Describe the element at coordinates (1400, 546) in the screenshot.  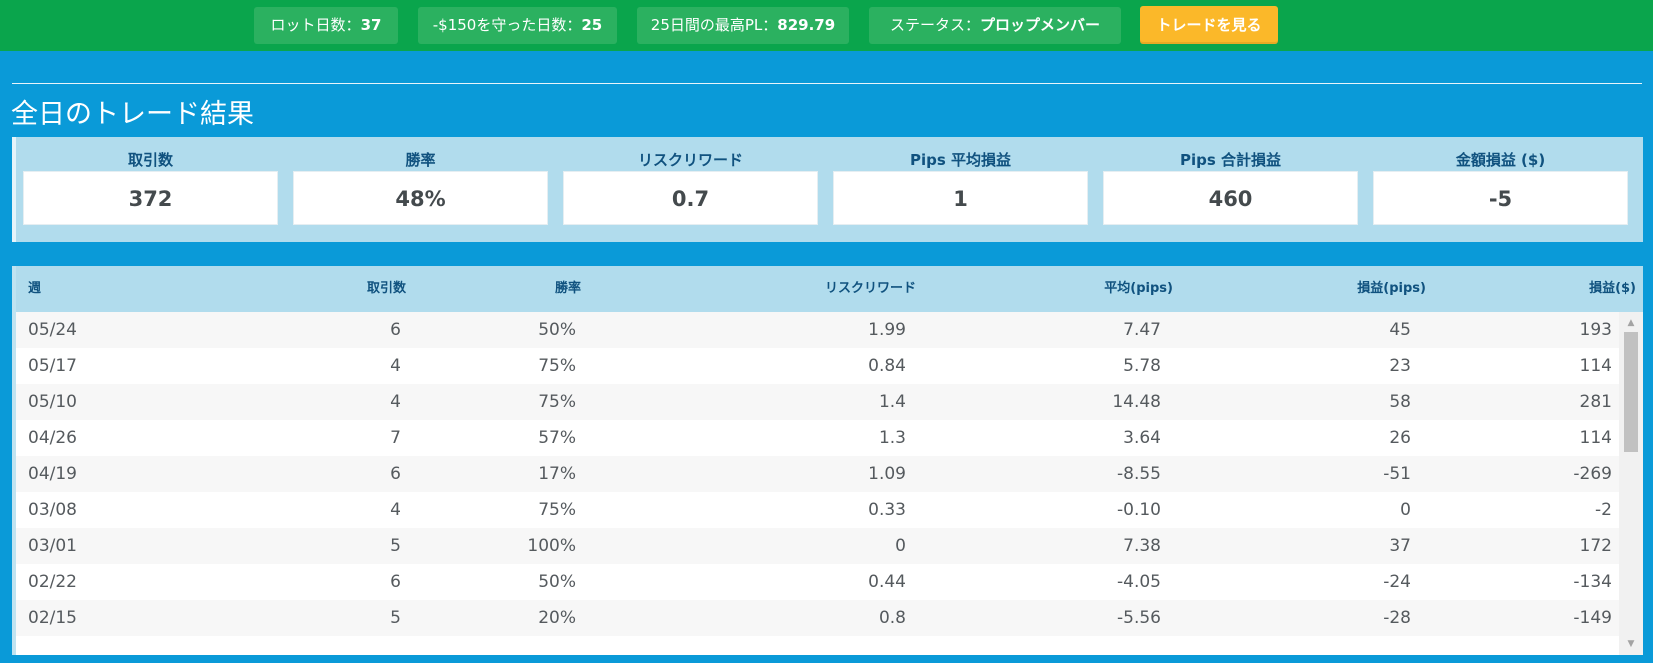
I see `cell-pl-pips: 37` at that location.